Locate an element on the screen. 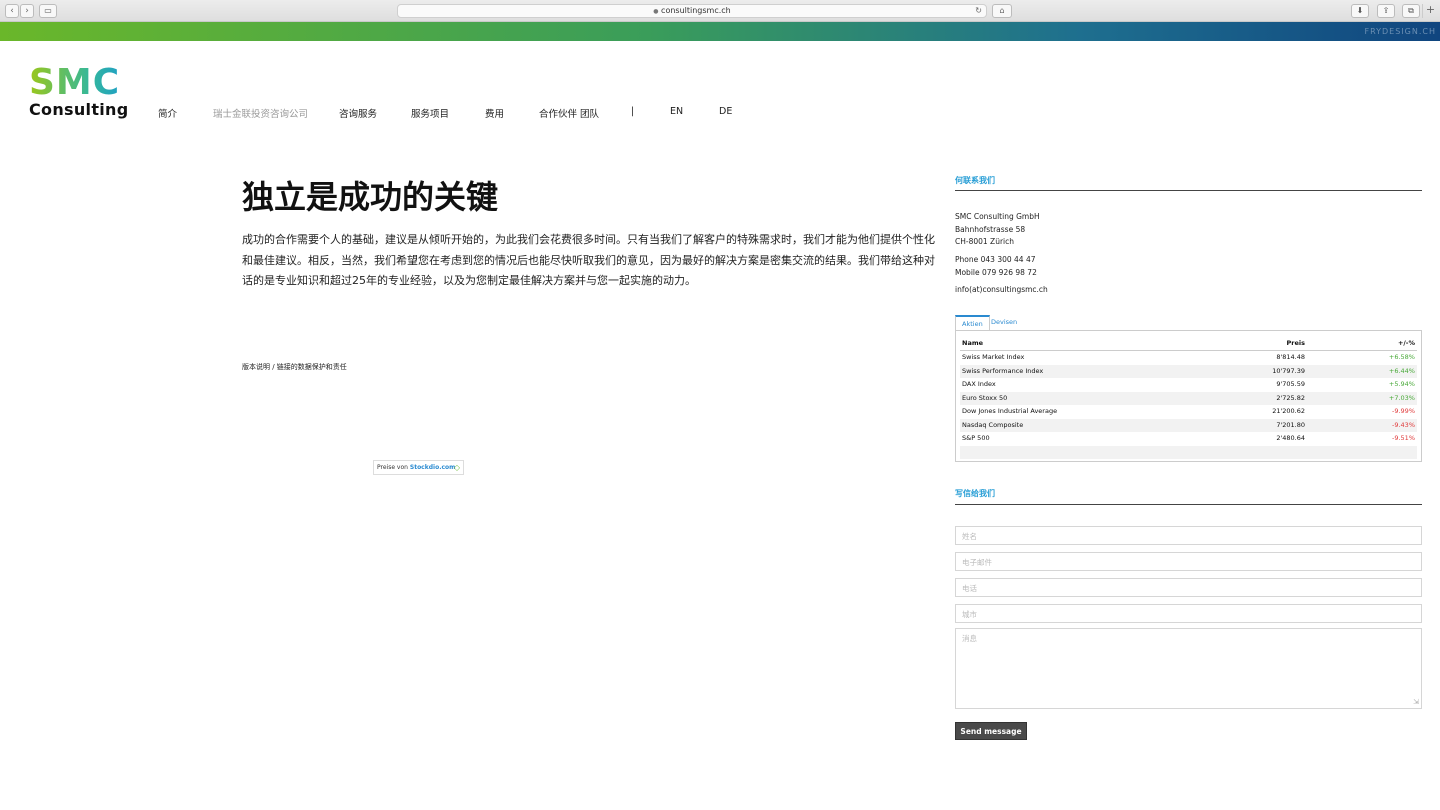 The height and width of the screenshot is (810, 1440). tabs-overview-button: ⧉ is located at coordinates (1411, 11).